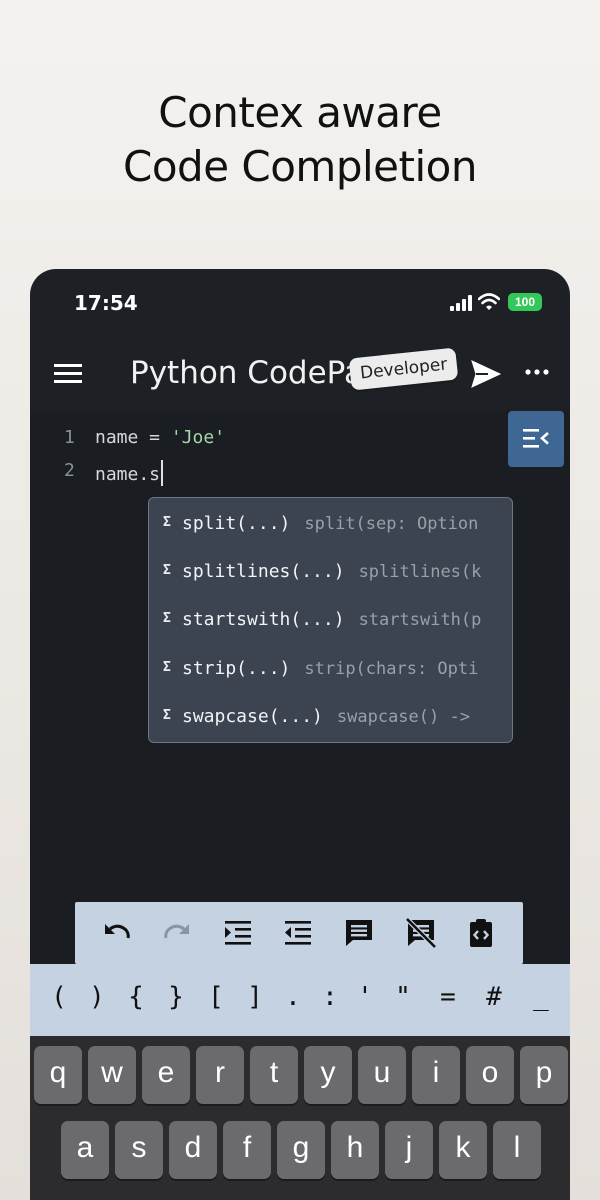 This screenshot has height=1200, width=600. I want to click on key-j: j, so click(409, 1150).